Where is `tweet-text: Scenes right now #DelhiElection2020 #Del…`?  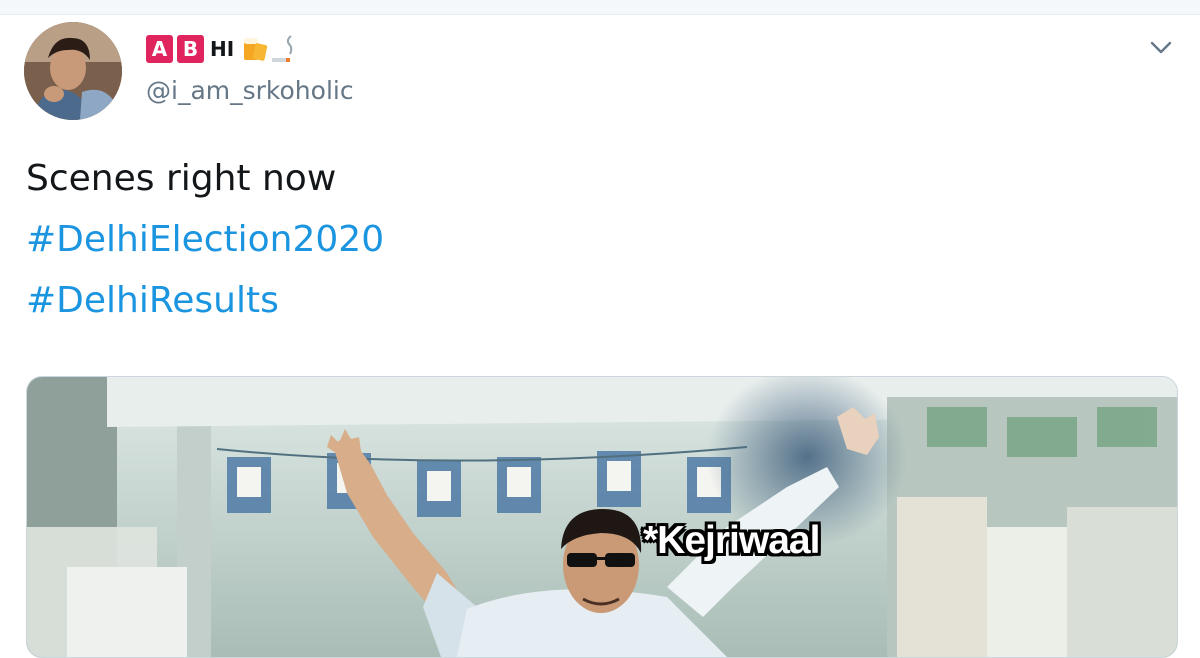 tweet-text: Scenes right now #DelhiElection2020 #Del… is located at coordinates (205, 239).